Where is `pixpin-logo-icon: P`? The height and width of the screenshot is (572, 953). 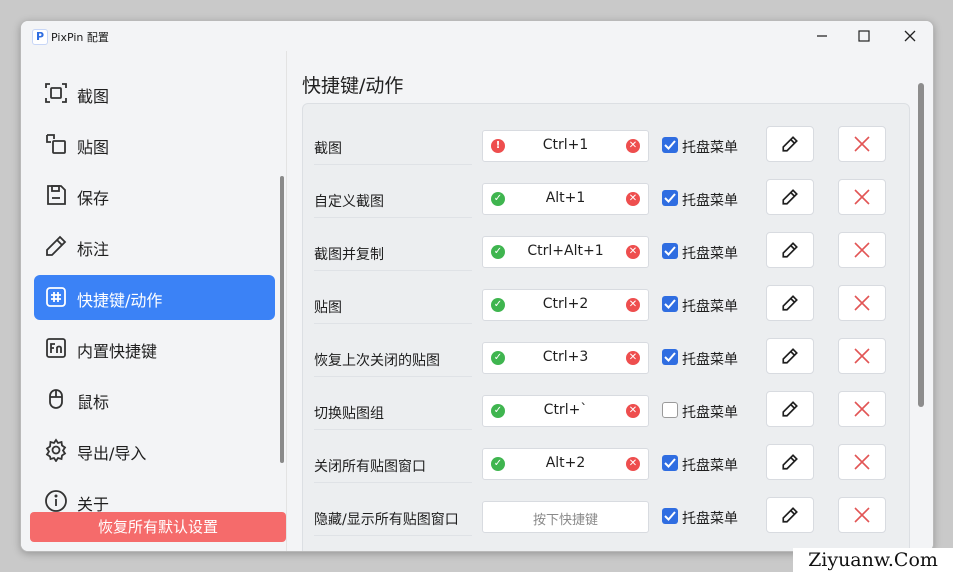 pixpin-logo-icon: P is located at coordinates (40, 37).